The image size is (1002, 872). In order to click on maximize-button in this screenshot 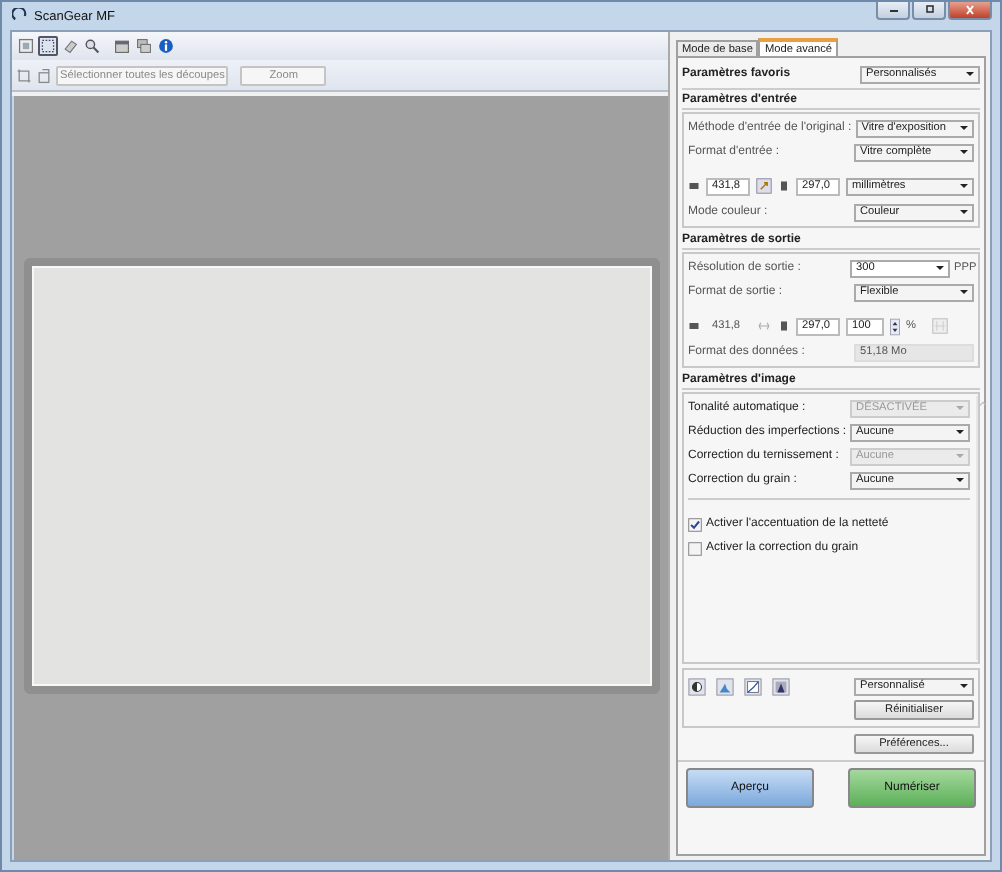, I will do `click(929, 11)`.